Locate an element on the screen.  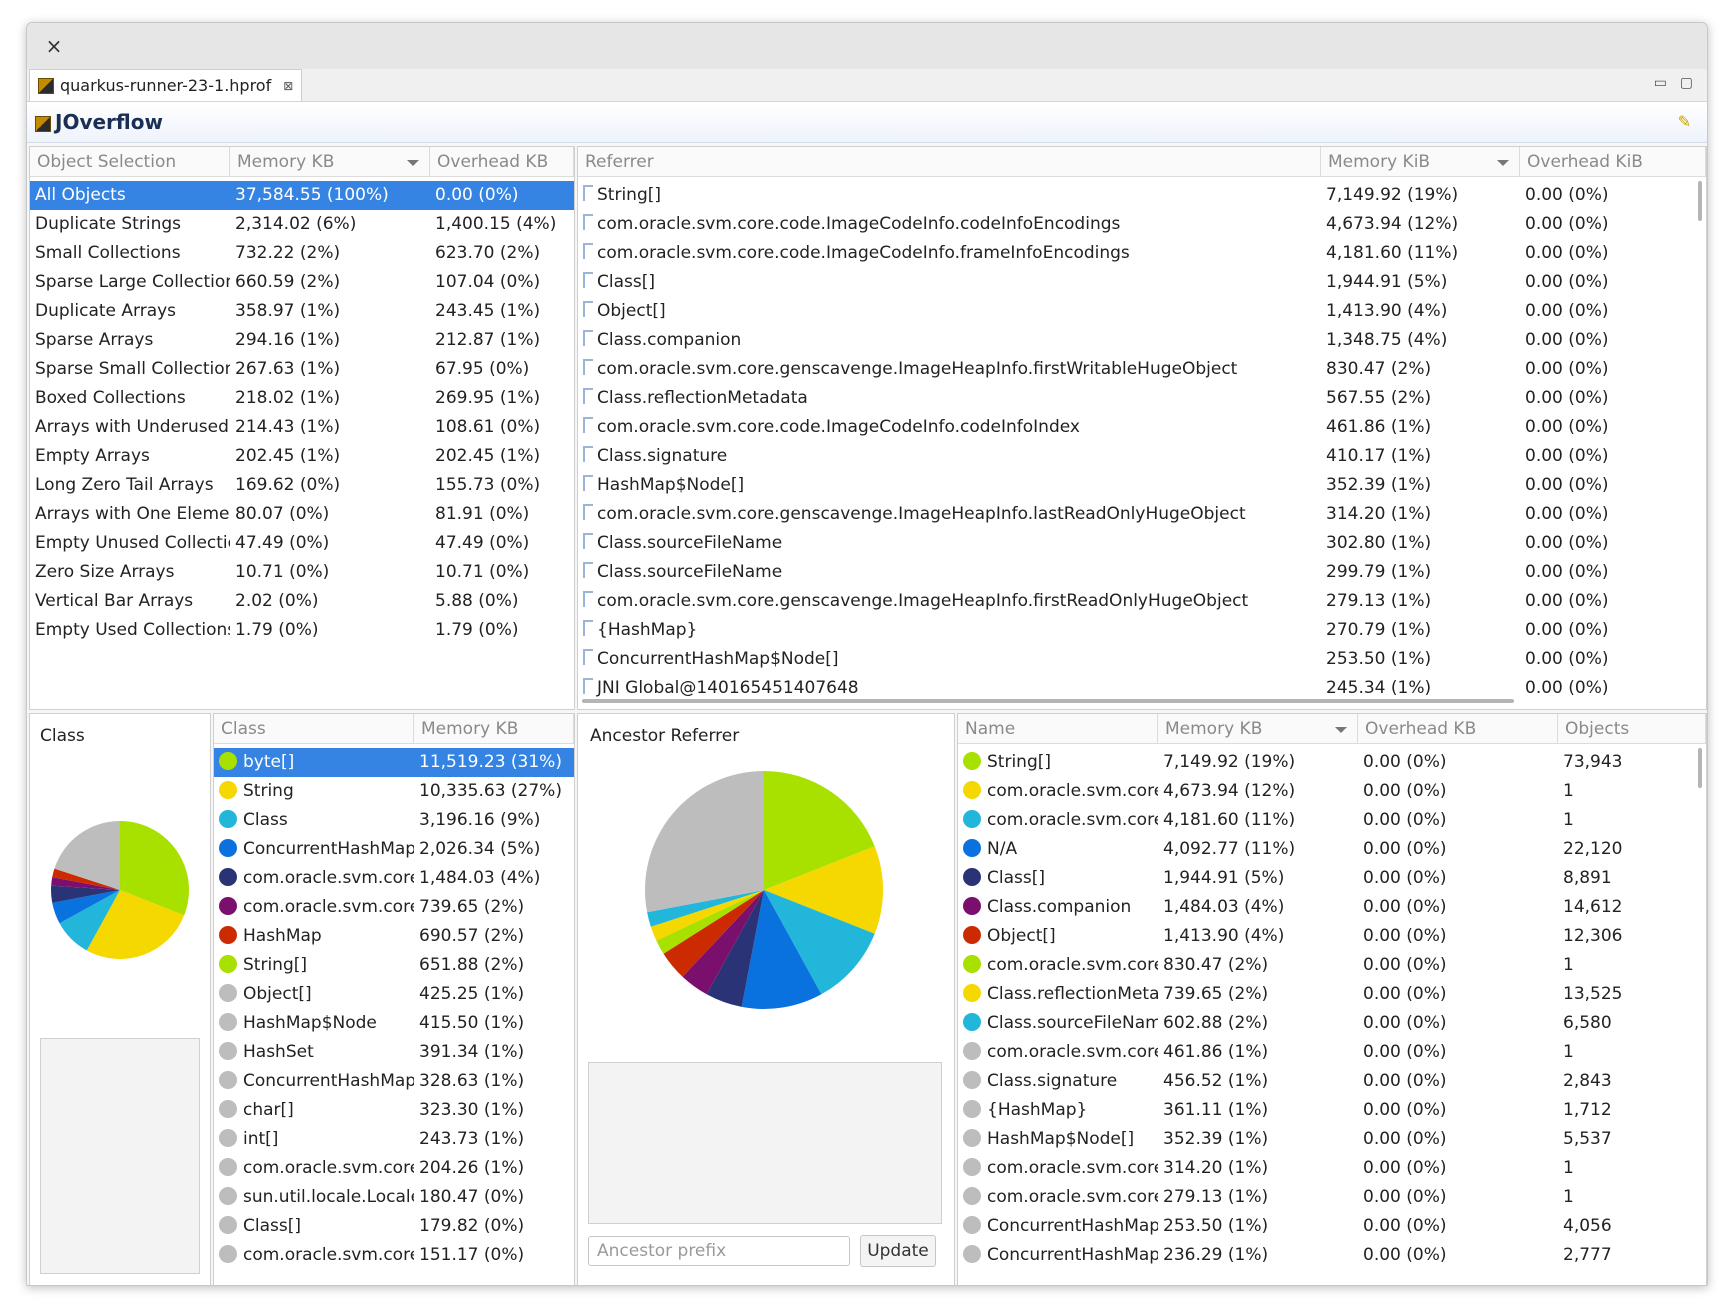
referrer-row: Class[] 1,944.91 (5%) 0.00 (0%) is located at coordinates (1142, 282).